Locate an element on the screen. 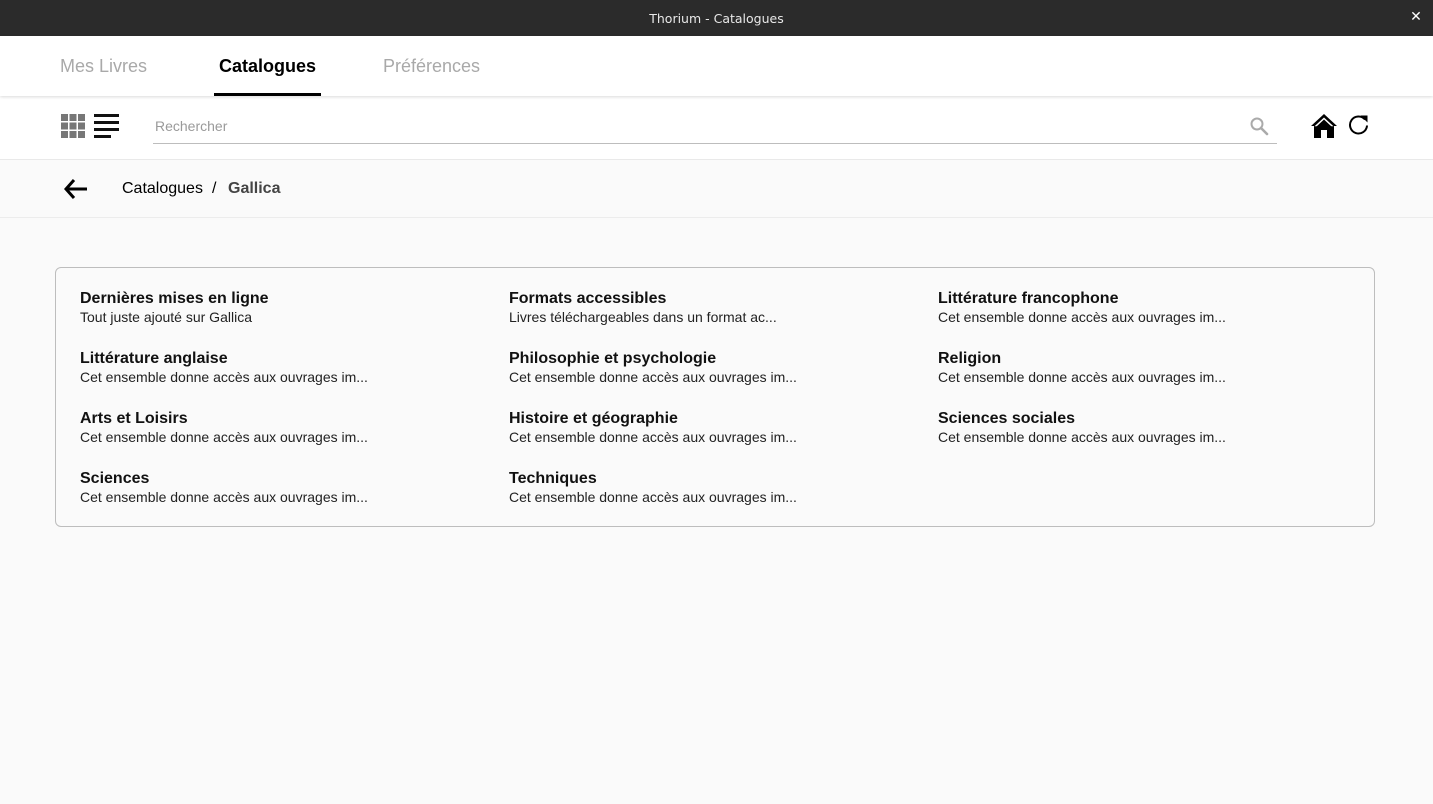 The image size is (1433, 804). breadcrumb-catalogues-link: Catalogues is located at coordinates (162, 188).